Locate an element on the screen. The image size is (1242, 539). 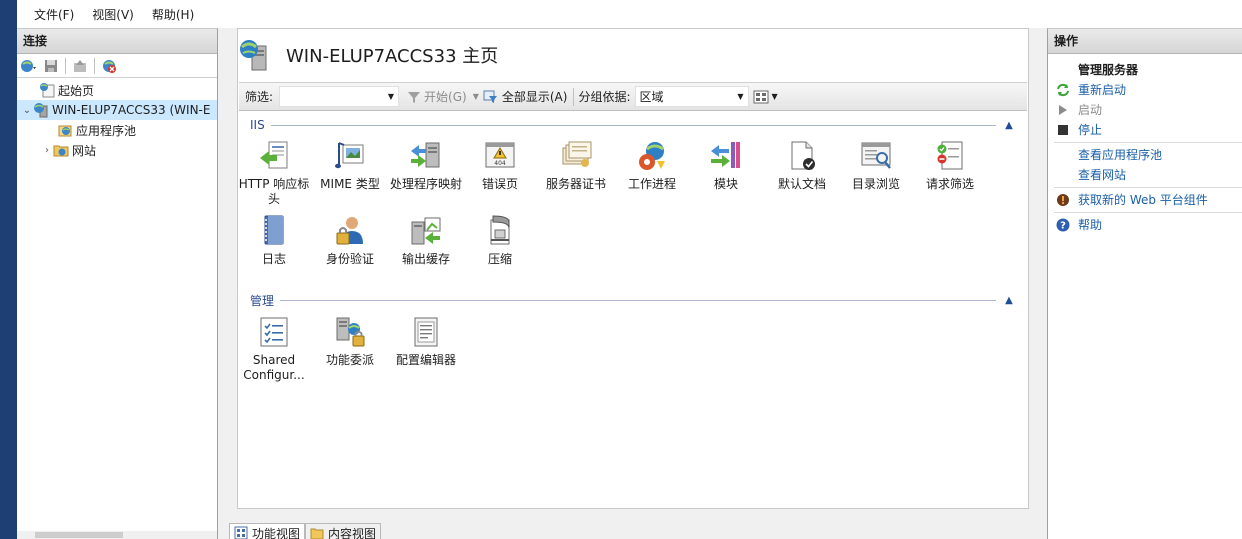
view-mode-button: ▼ is located at coordinates (765, 97).